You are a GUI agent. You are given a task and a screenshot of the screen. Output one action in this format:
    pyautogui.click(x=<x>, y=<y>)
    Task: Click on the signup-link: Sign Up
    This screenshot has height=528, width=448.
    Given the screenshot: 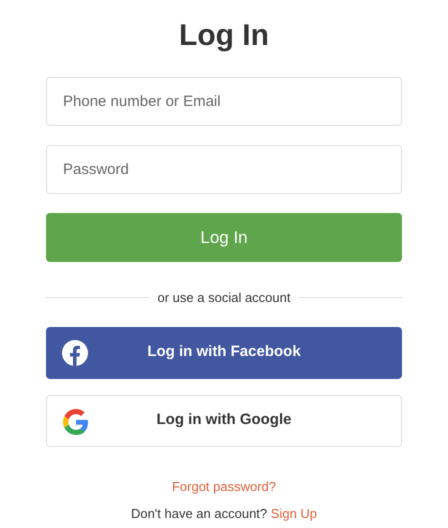 What is the action you would take?
    pyautogui.click(x=294, y=513)
    